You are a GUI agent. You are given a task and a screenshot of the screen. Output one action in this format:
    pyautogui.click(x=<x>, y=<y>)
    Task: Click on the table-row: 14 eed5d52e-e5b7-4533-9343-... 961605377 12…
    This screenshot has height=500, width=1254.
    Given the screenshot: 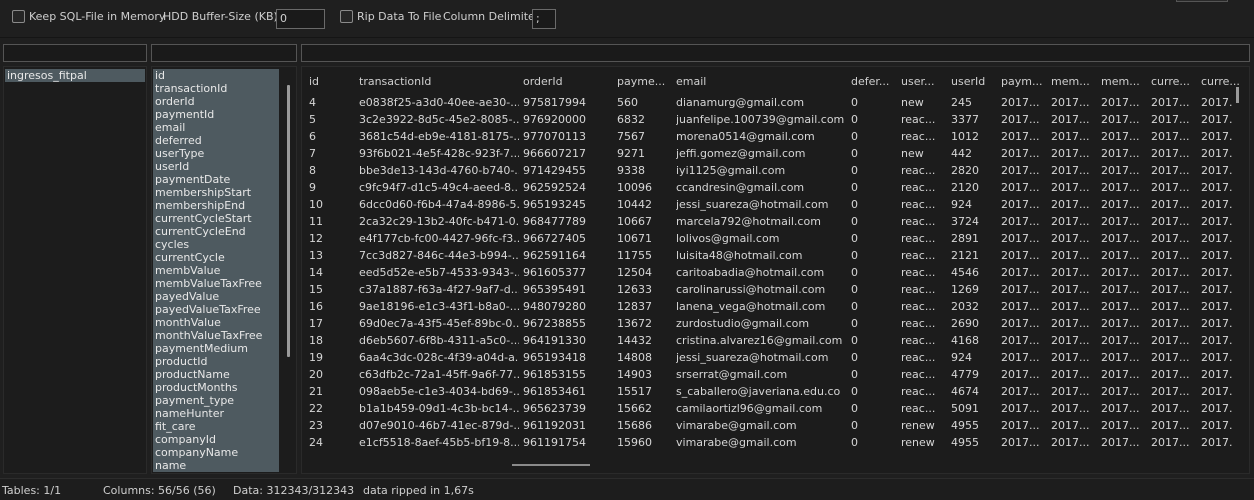 What is the action you would take?
    pyautogui.click(x=767, y=272)
    